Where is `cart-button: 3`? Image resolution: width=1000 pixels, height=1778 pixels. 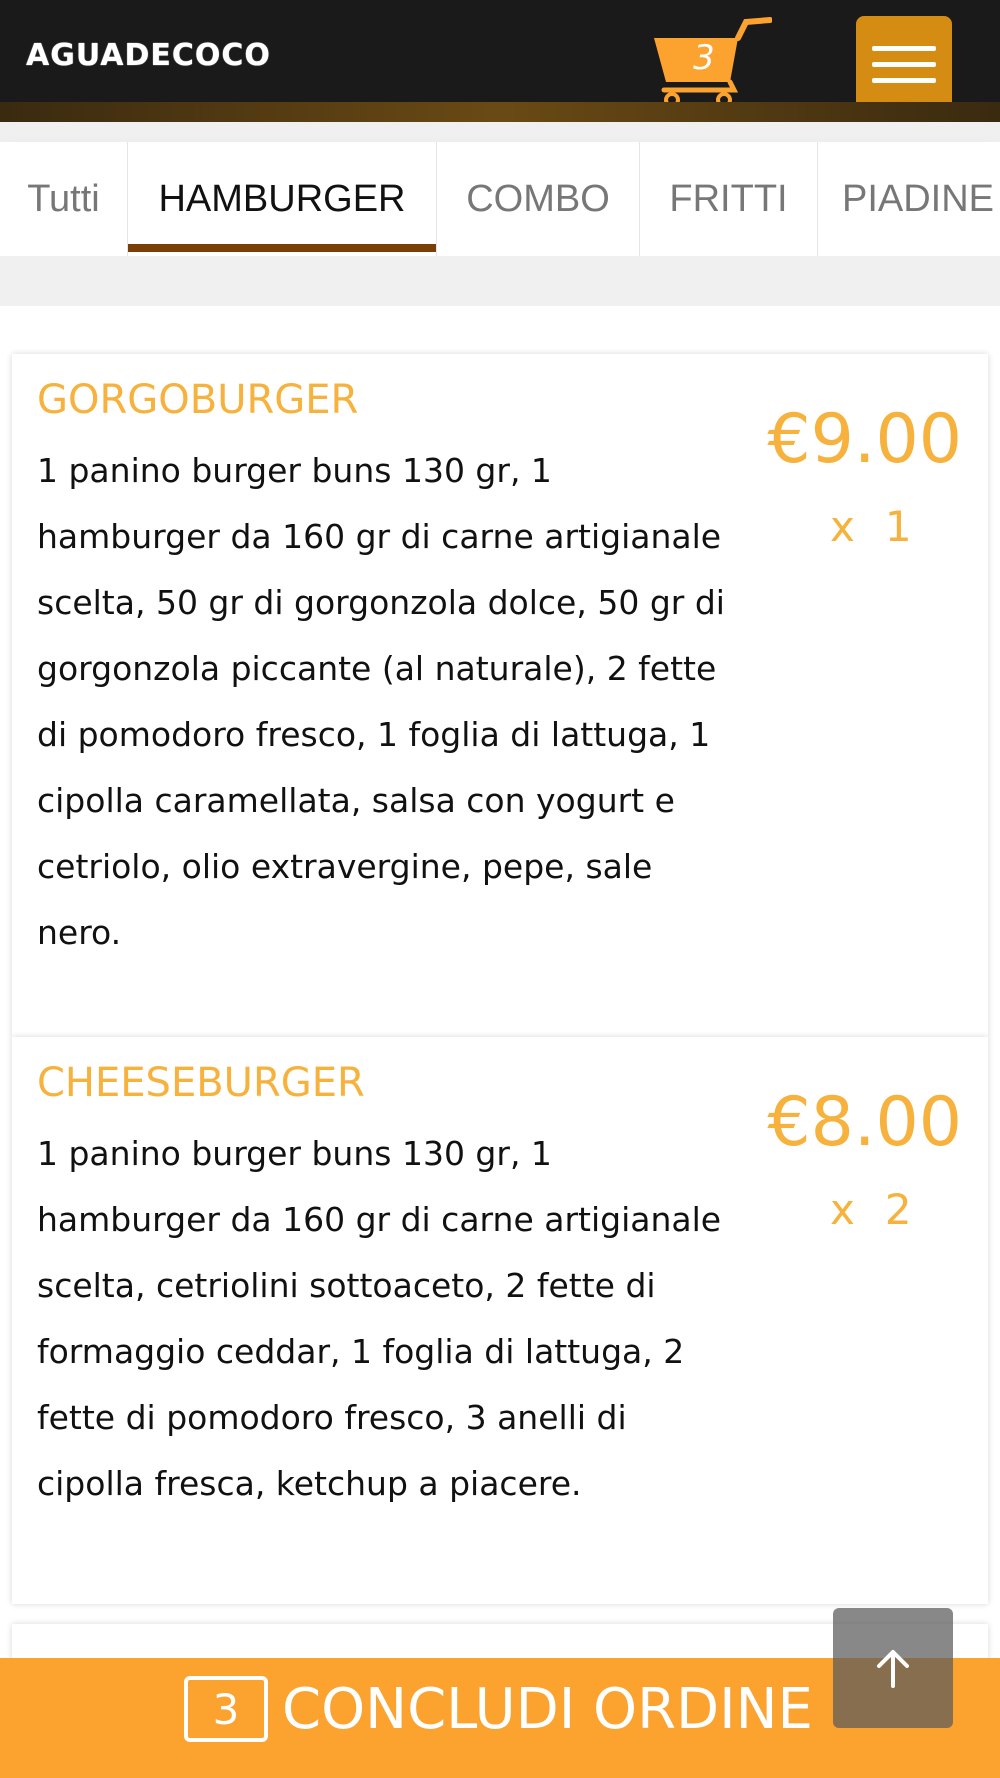 cart-button: 3 is located at coordinates (711, 62).